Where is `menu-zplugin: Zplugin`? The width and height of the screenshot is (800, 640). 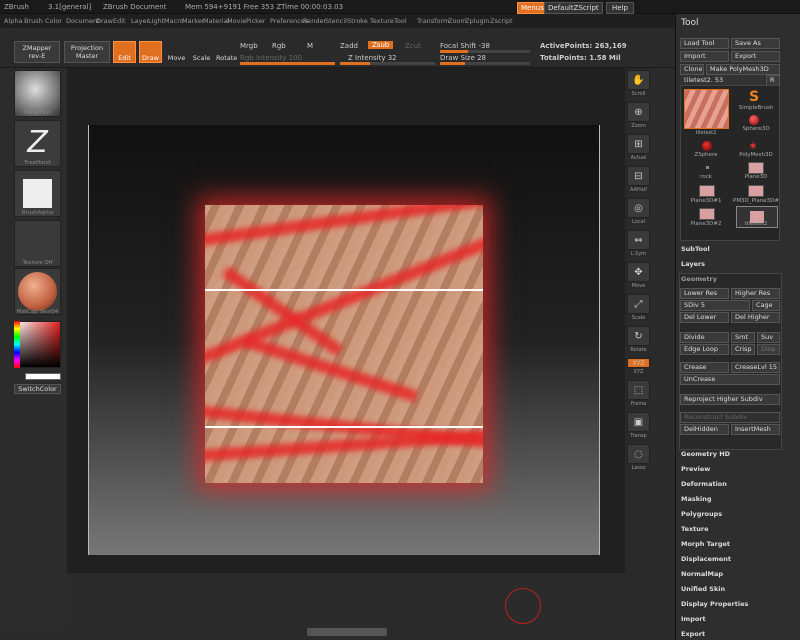
menu-zplugin: Zplugin is located at coordinates (477, 21).